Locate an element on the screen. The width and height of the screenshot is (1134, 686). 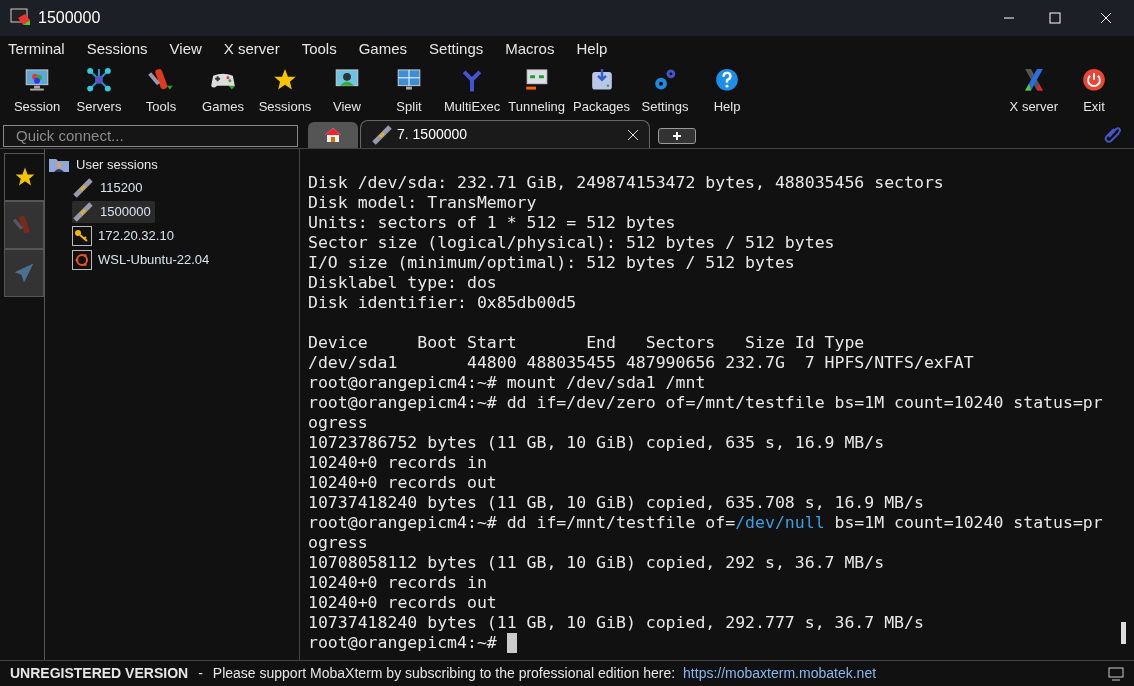
menu-item: Sessions is located at coordinates (128, 49).